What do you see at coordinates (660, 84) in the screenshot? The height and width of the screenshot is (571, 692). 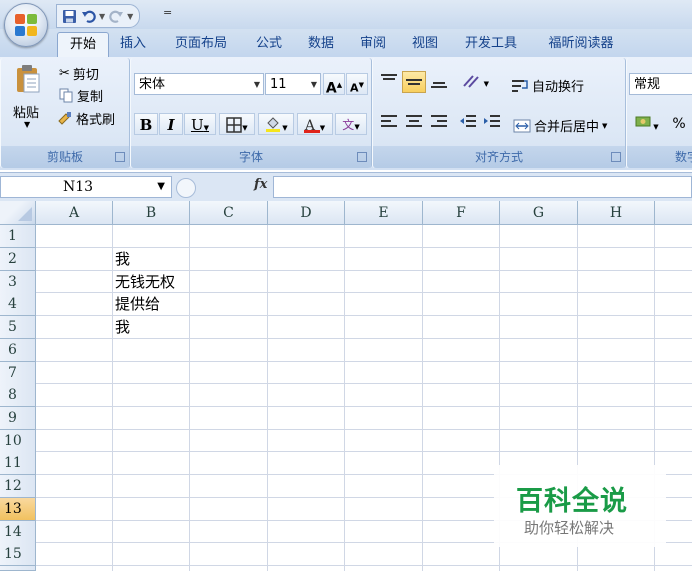 I see `number-format-select: 常规` at bounding box center [660, 84].